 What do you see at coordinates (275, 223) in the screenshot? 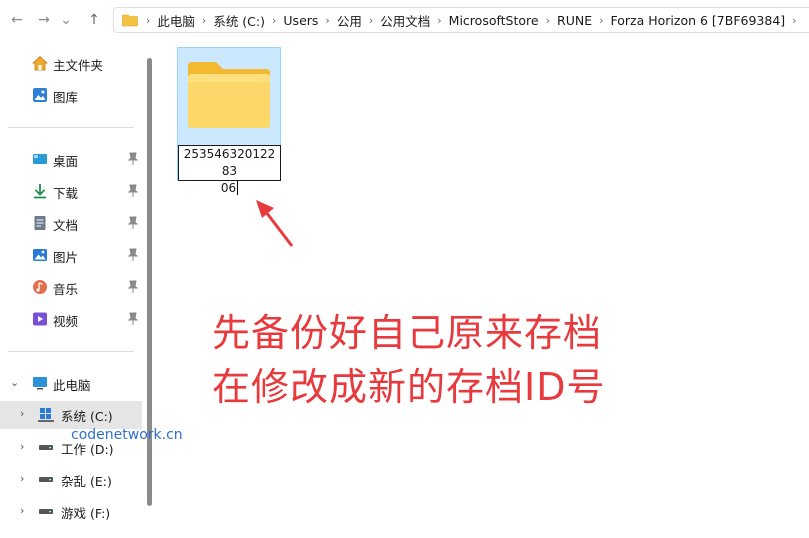
I see `annotation-arrow-icon` at bounding box center [275, 223].